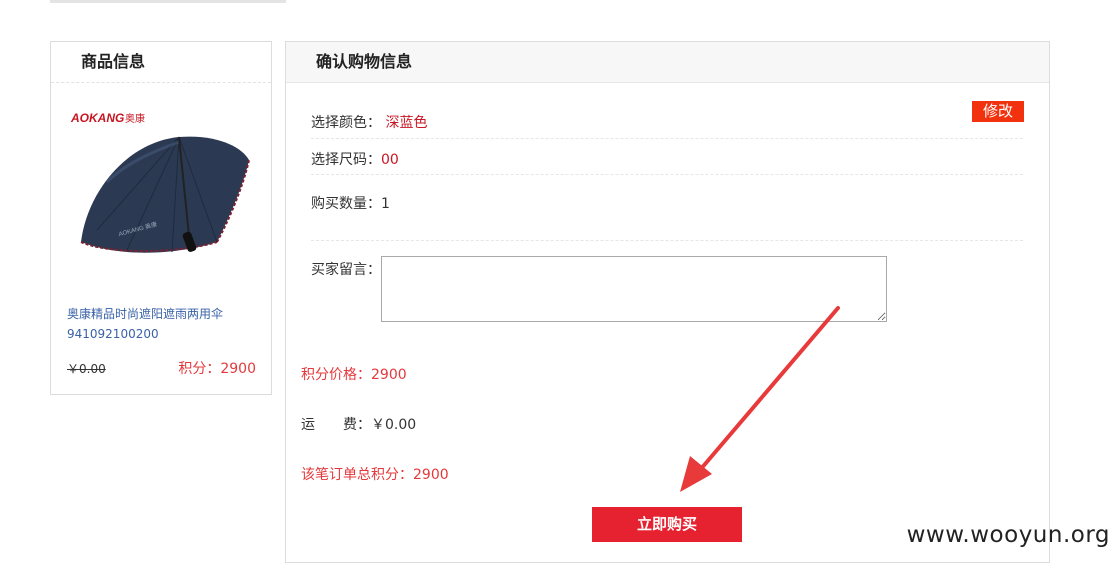 This screenshot has width=1120, height=565. What do you see at coordinates (86, 369) in the screenshot?
I see `product-price: ￥0.00` at bounding box center [86, 369].